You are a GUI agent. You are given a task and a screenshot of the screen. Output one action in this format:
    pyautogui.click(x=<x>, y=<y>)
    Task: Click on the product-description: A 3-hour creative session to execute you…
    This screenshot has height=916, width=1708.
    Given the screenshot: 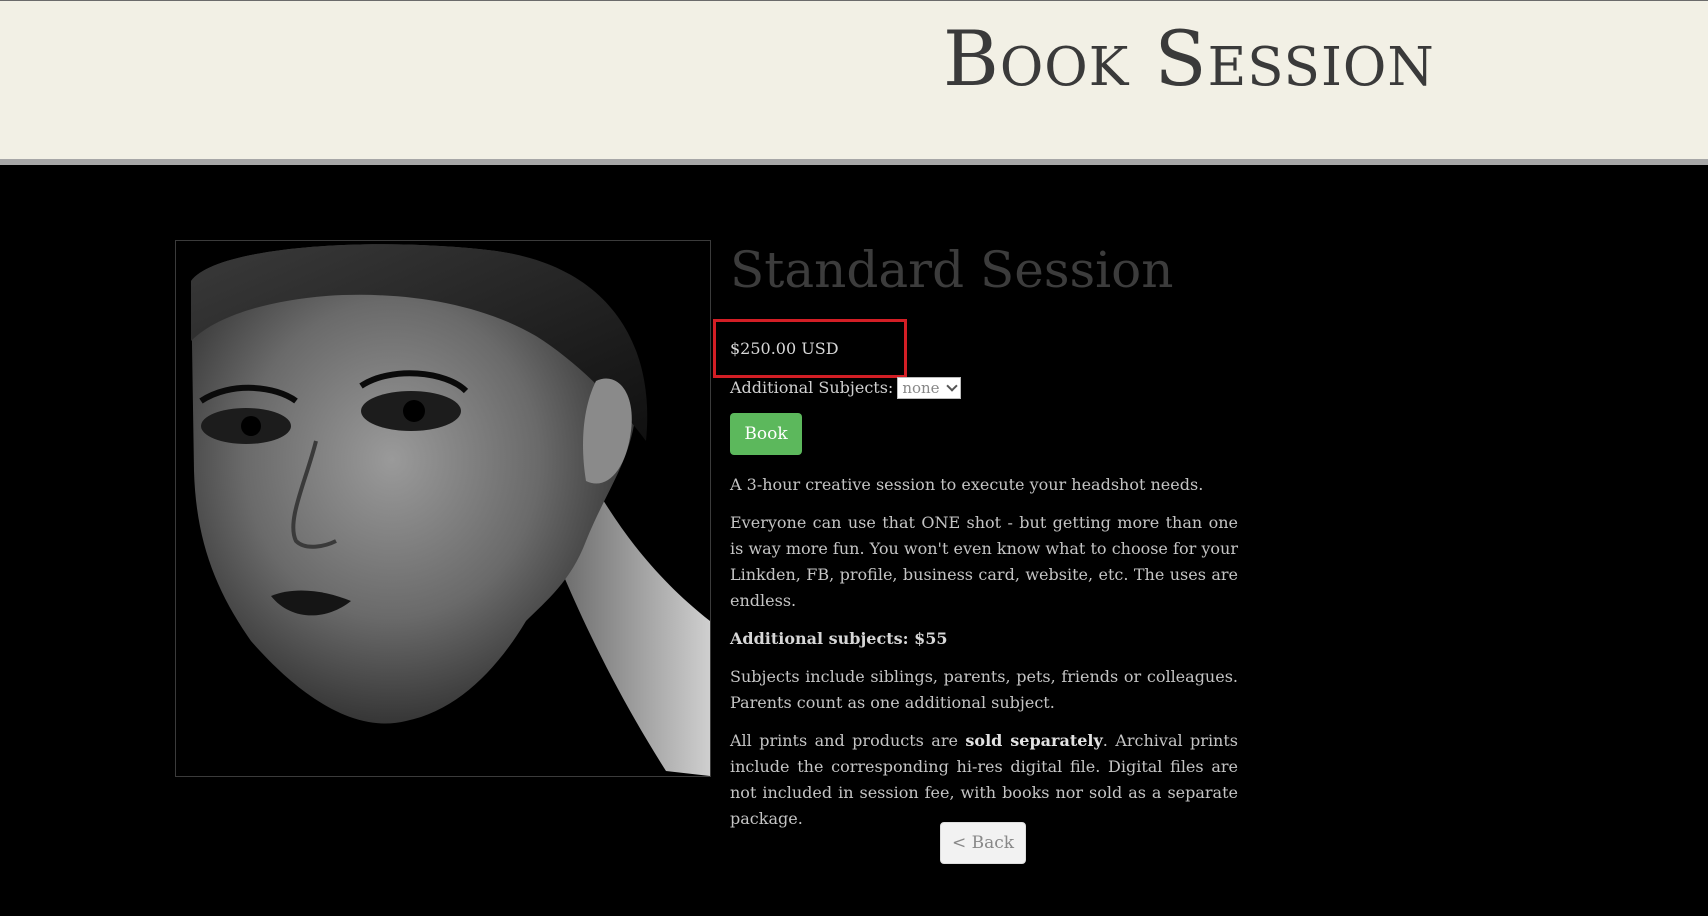 What is the action you would take?
    pyautogui.click(x=984, y=658)
    